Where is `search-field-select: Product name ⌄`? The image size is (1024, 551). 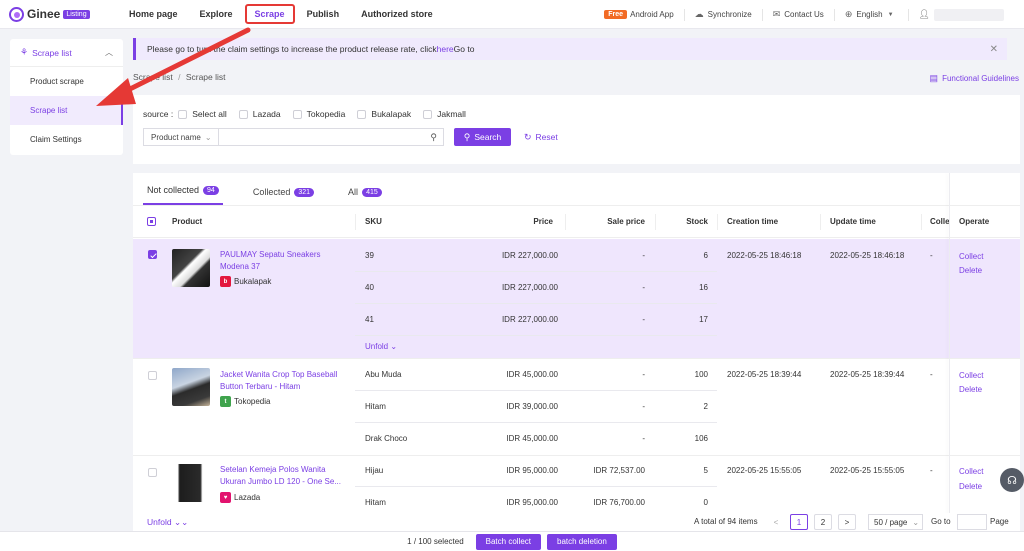
search-field-select: Product name ⌄ is located at coordinates (181, 137).